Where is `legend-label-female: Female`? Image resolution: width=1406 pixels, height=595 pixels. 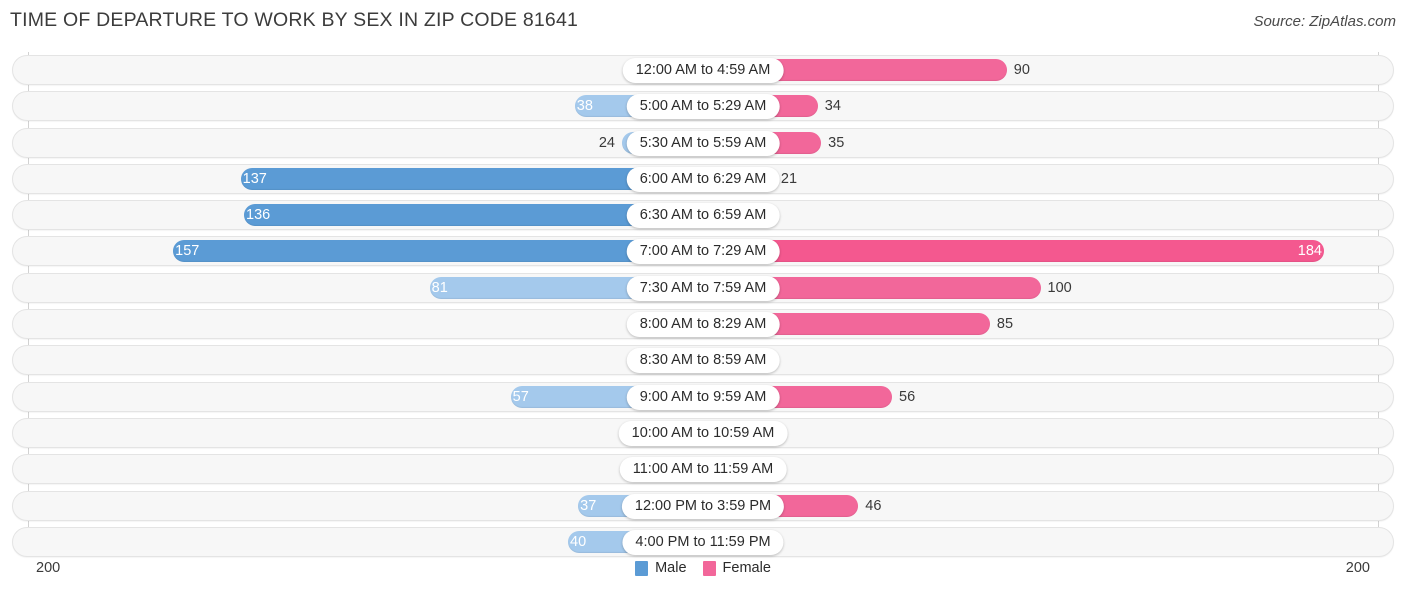
legend-label-female: Female is located at coordinates (746, 568).